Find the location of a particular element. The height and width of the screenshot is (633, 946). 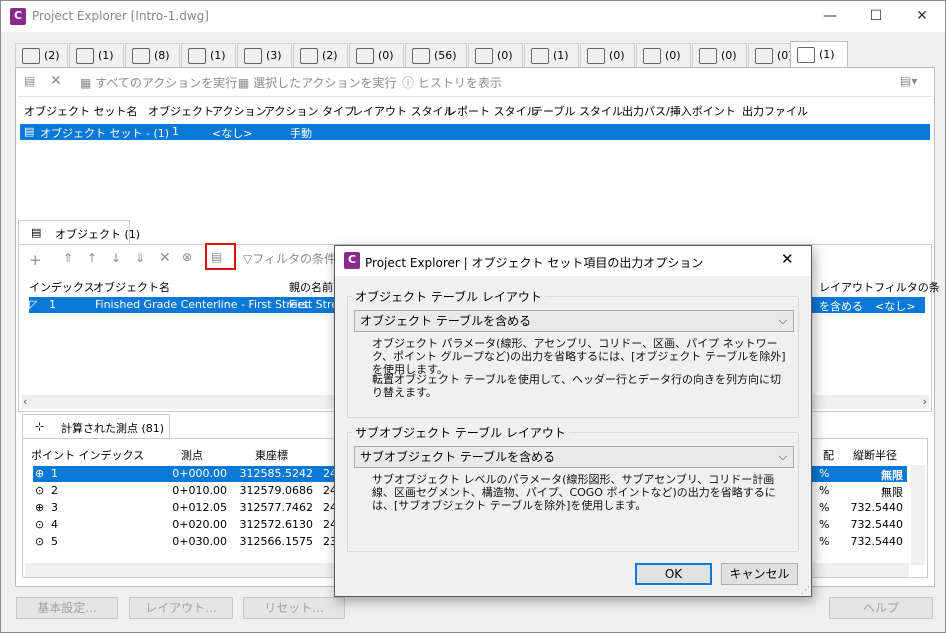

alignment-icon: ◸ is located at coordinates (33, 304).